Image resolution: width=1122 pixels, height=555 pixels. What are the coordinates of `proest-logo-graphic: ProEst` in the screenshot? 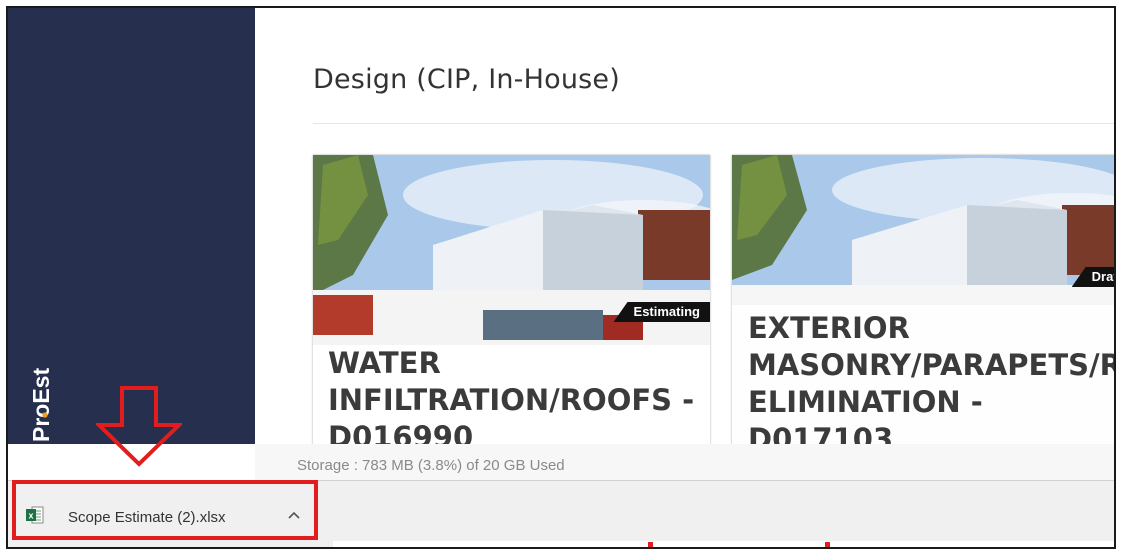 It's located at (41, 405).